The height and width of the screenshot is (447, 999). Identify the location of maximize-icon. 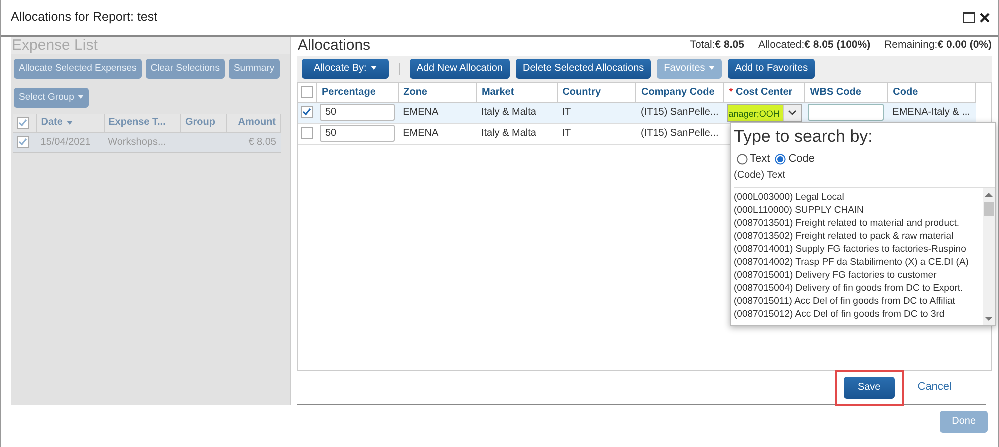
(969, 17).